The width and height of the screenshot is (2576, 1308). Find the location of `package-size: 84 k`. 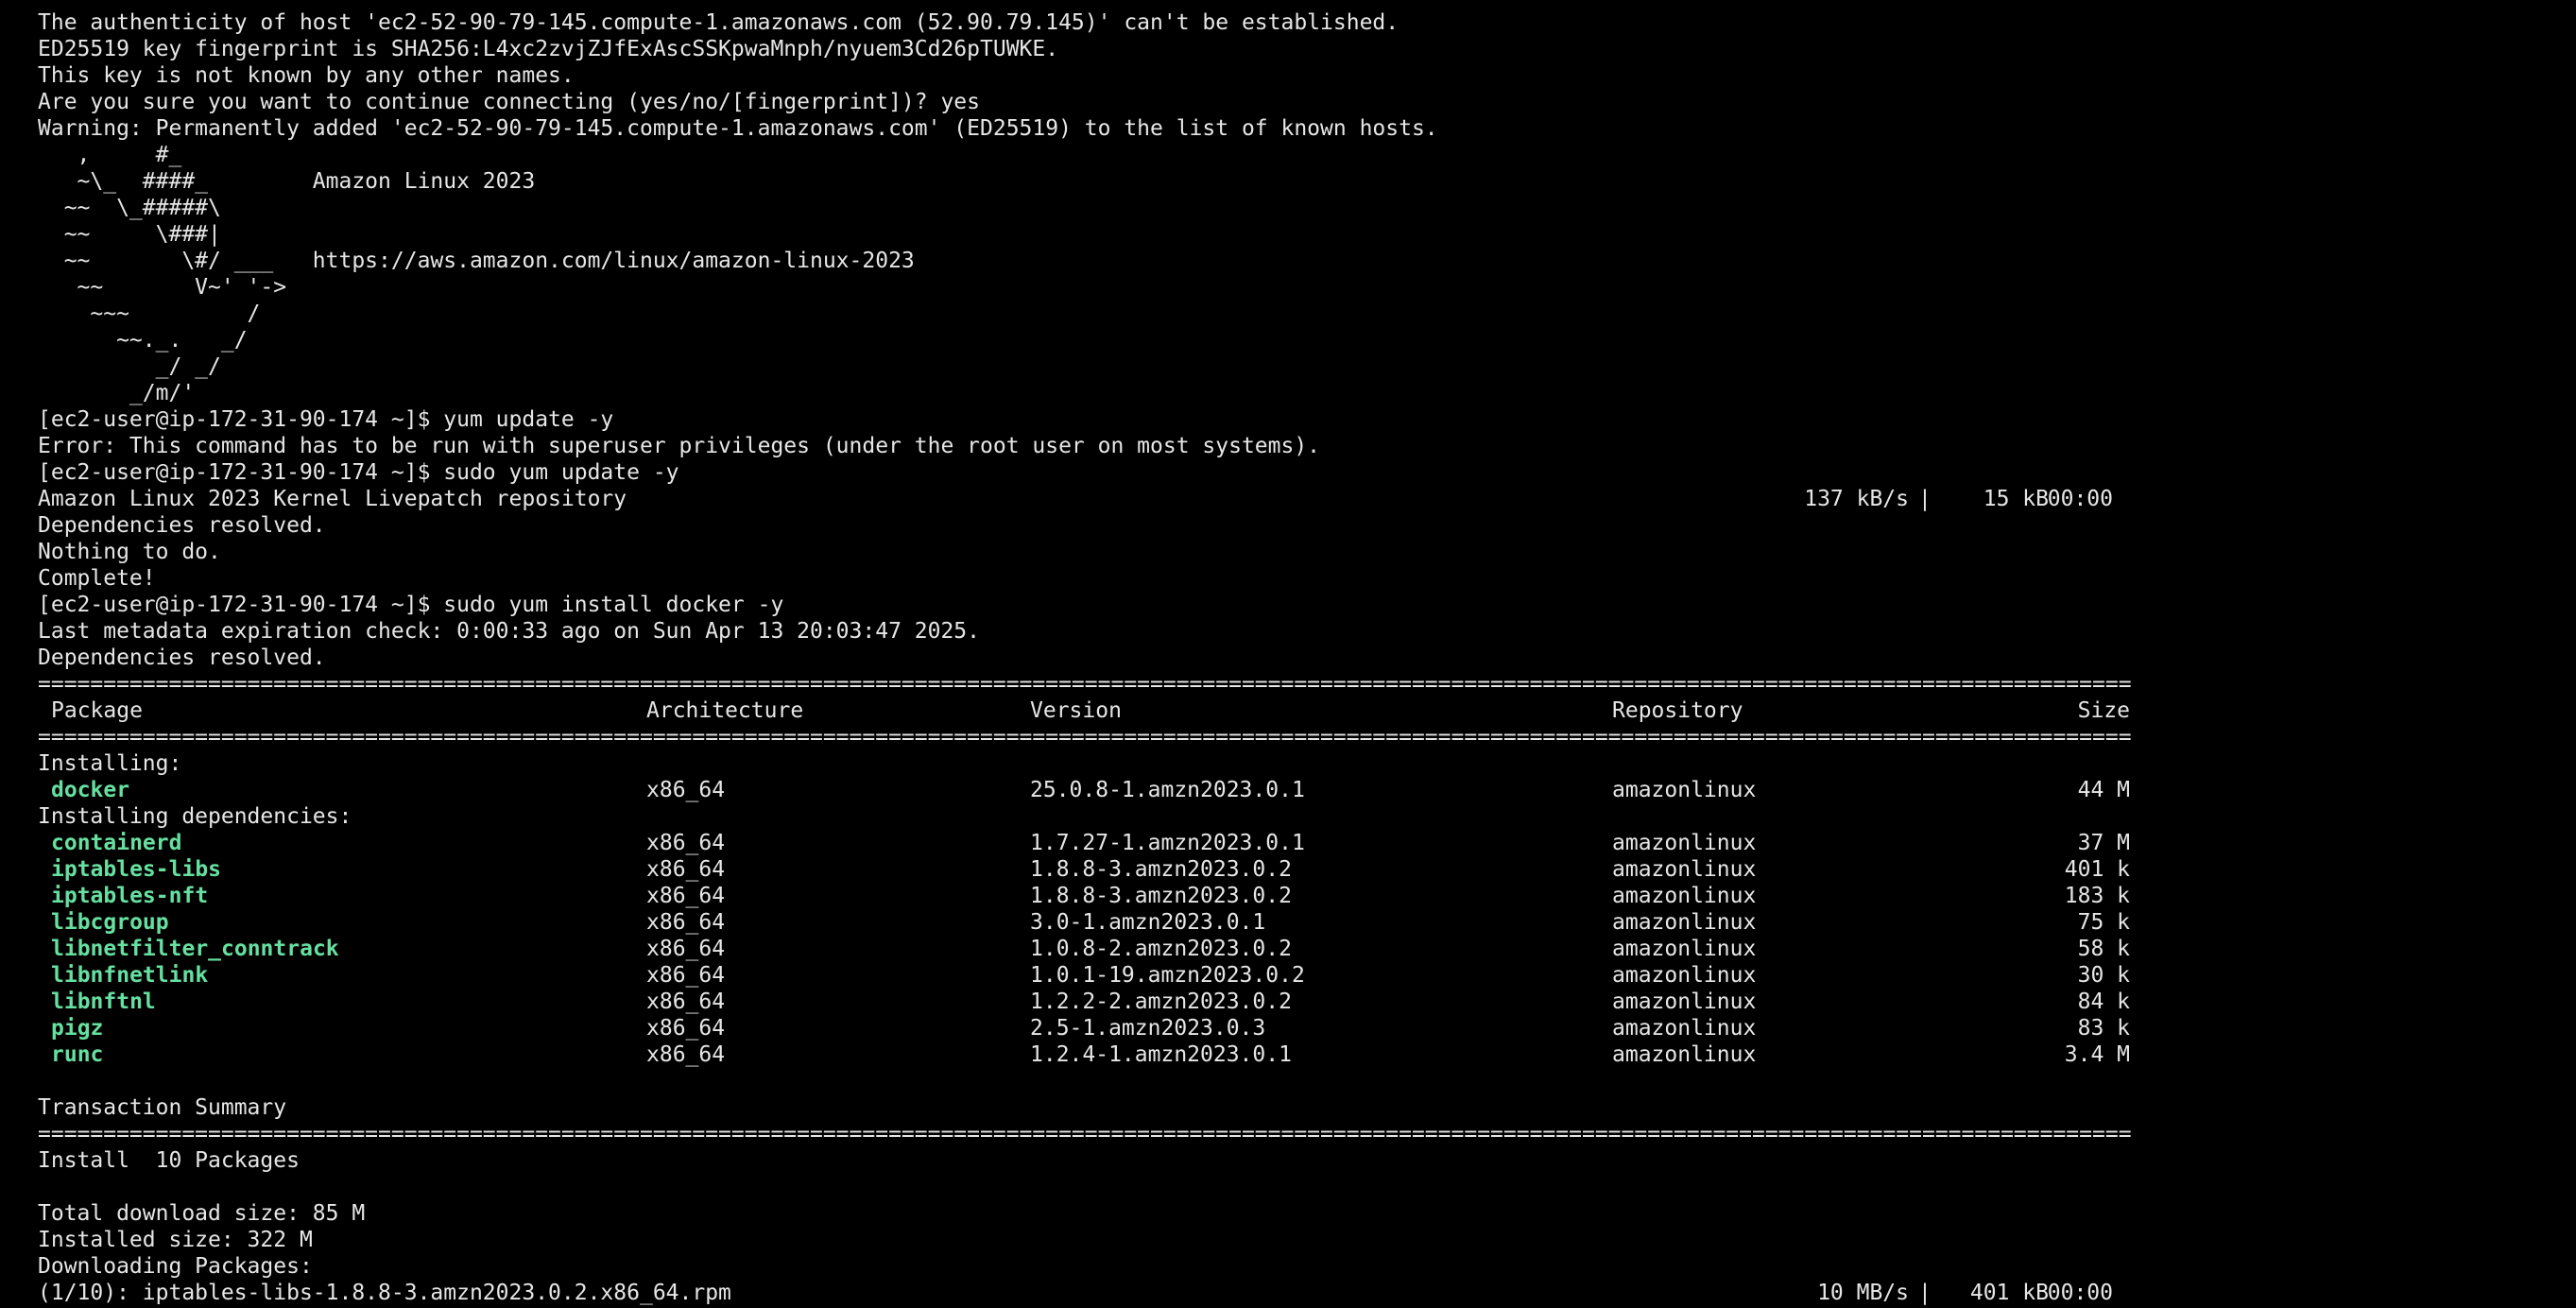

package-size: 84 k is located at coordinates (2103, 1002).